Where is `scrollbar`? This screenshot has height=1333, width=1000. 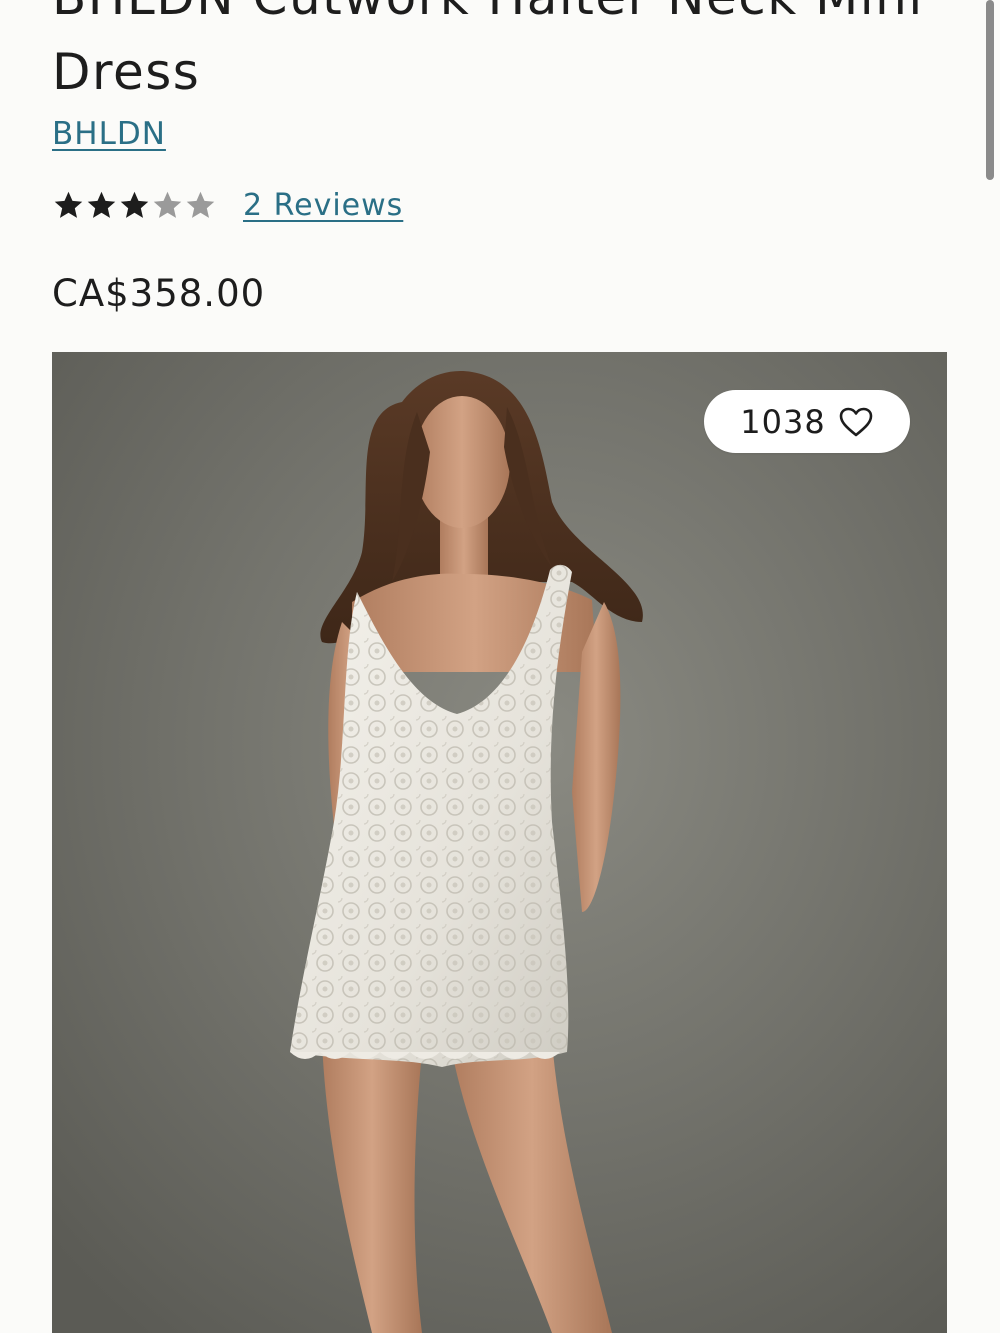 scrollbar is located at coordinates (990, 90).